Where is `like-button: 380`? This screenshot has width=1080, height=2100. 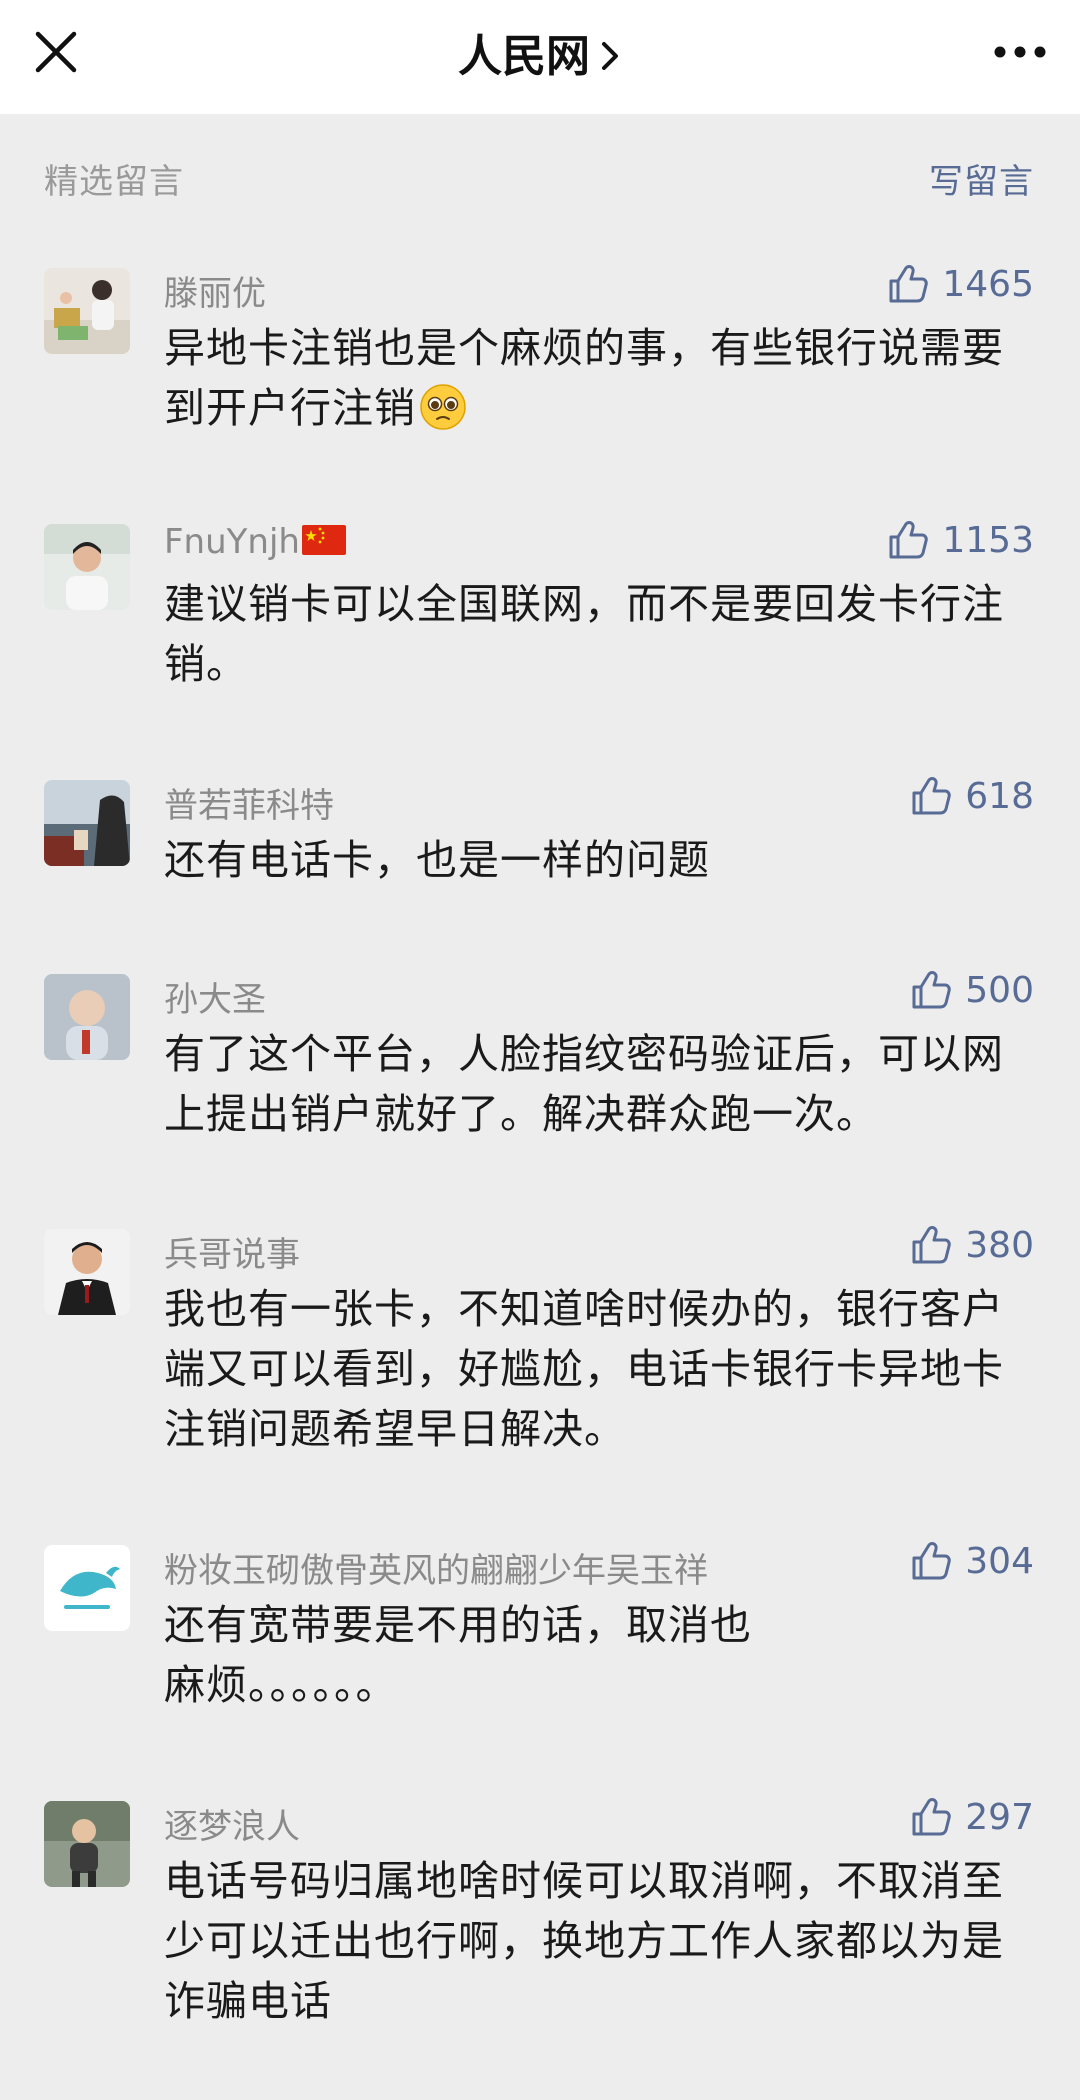
like-button: 380 is located at coordinates (971, 1245).